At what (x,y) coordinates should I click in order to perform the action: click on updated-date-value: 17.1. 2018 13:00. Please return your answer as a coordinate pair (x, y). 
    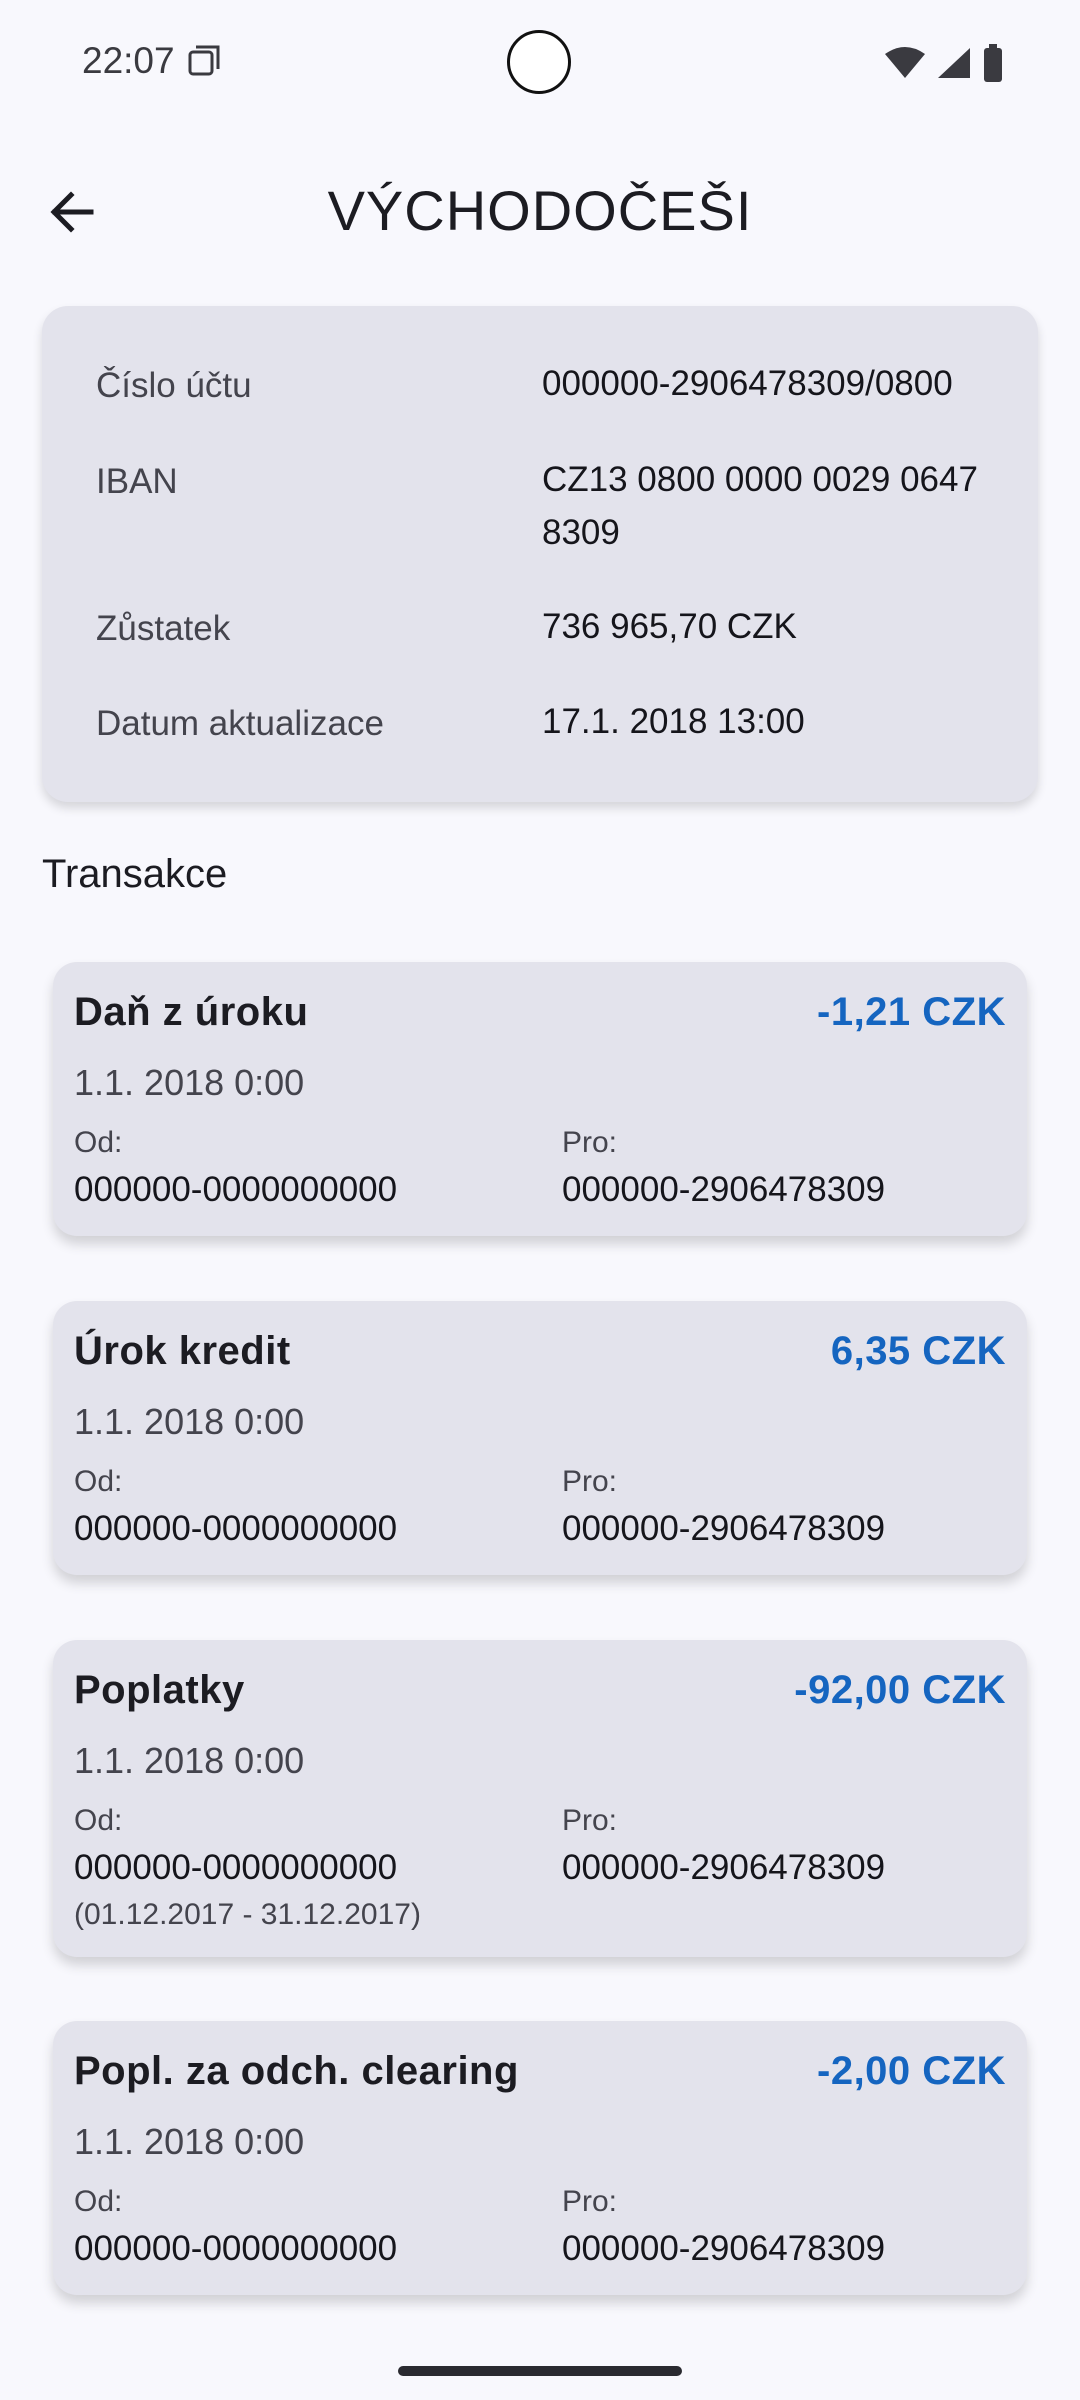
    Looking at the image, I should click on (673, 721).